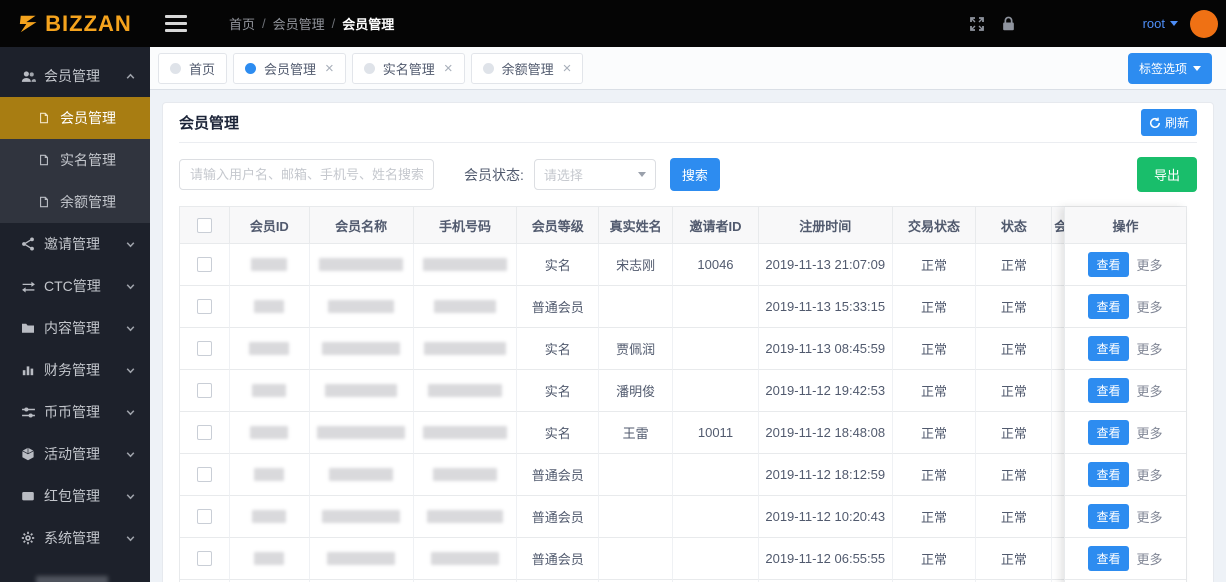  What do you see at coordinates (177, 24) in the screenshot?
I see `menu-toggle-icon` at bounding box center [177, 24].